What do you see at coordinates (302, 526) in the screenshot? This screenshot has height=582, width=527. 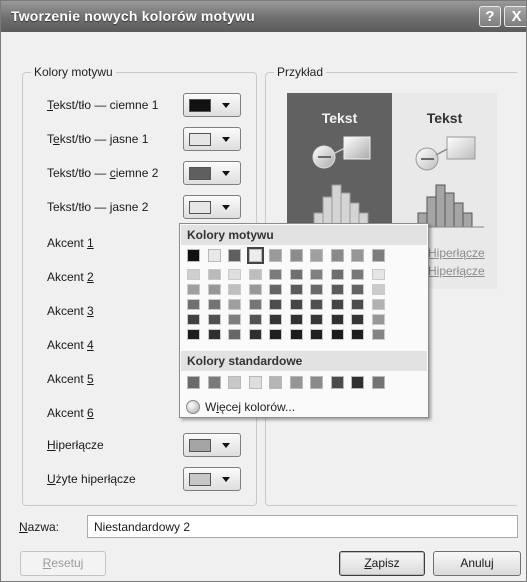 I see `name-input` at bounding box center [302, 526].